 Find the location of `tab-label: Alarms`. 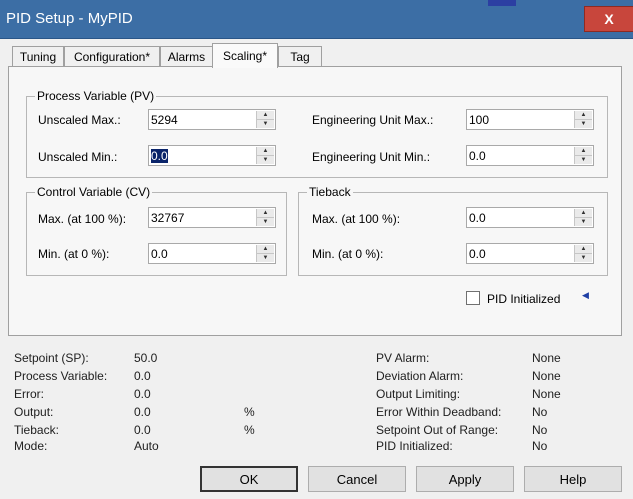

tab-label: Alarms is located at coordinates (186, 57).